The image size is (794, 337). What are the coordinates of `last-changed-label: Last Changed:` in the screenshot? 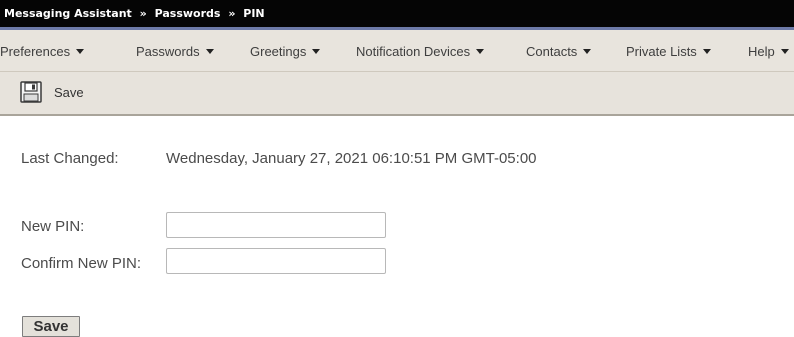 It's located at (70, 158).